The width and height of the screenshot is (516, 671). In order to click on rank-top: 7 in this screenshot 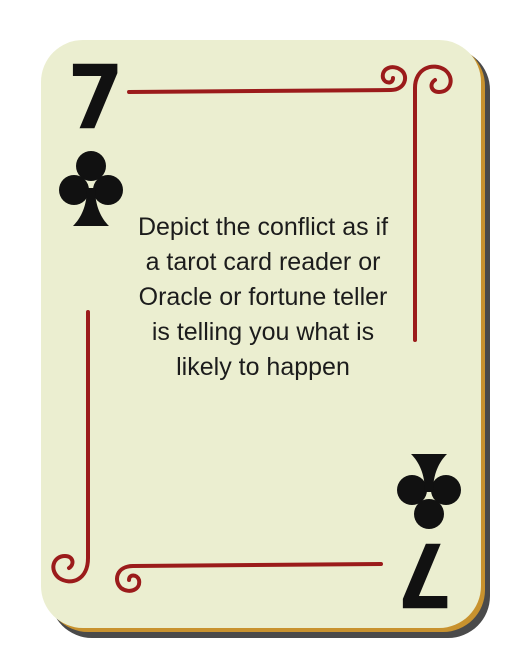, I will do `click(95, 97)`.